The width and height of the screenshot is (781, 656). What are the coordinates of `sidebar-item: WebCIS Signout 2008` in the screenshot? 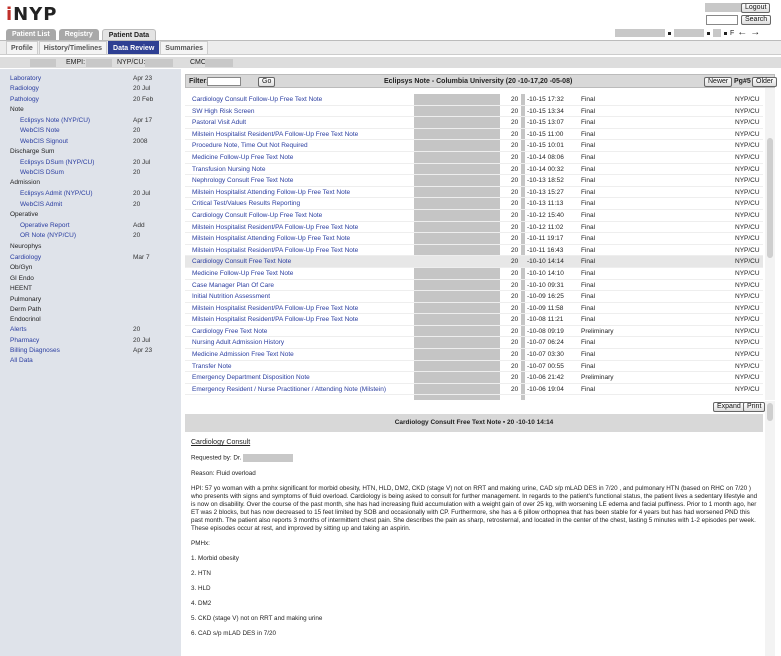 It's located at (94, 142).